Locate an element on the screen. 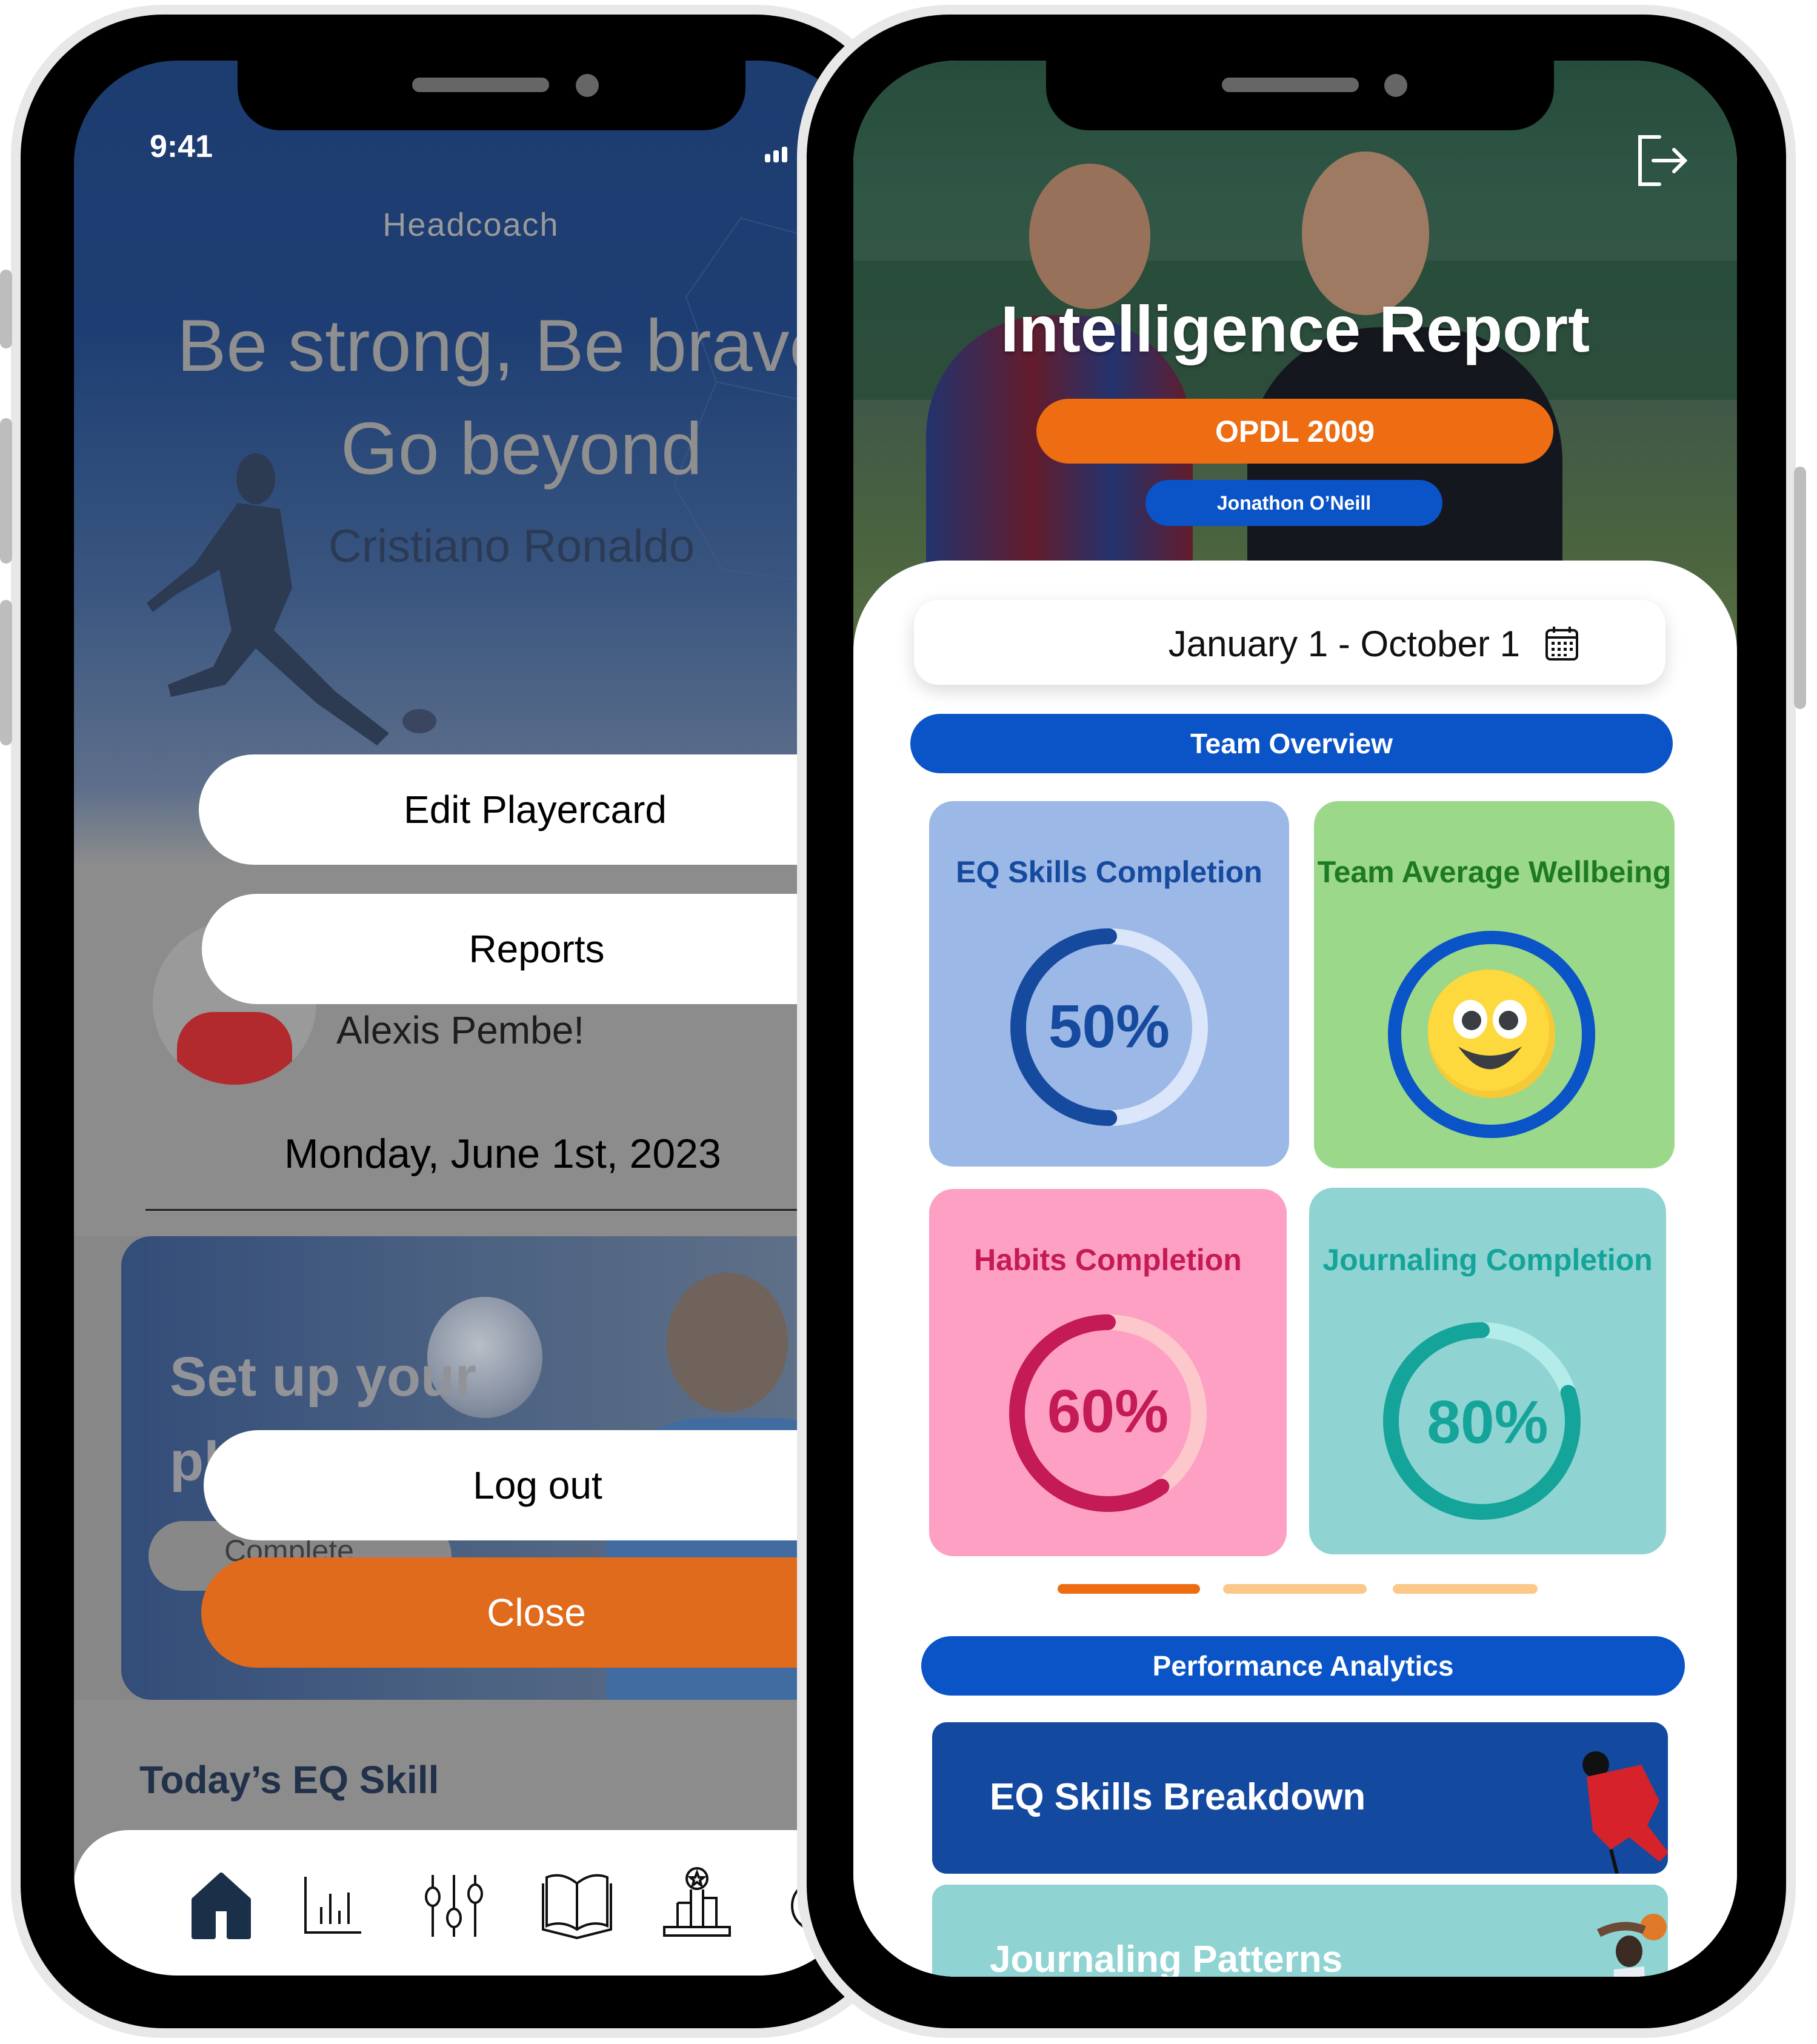  date-divider is located at coordinates (503, 1210).